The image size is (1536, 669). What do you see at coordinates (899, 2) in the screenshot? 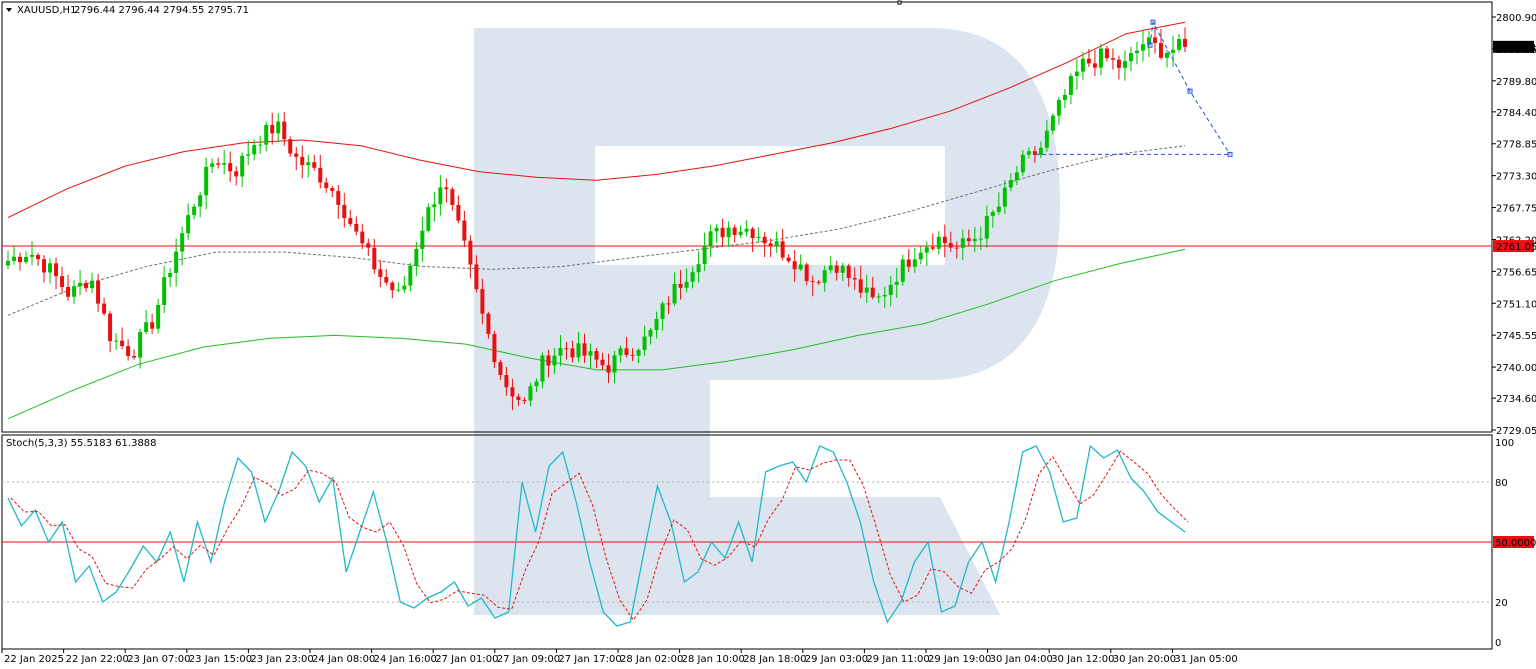
I see `shift-marker` at bounding box center [899, 2].